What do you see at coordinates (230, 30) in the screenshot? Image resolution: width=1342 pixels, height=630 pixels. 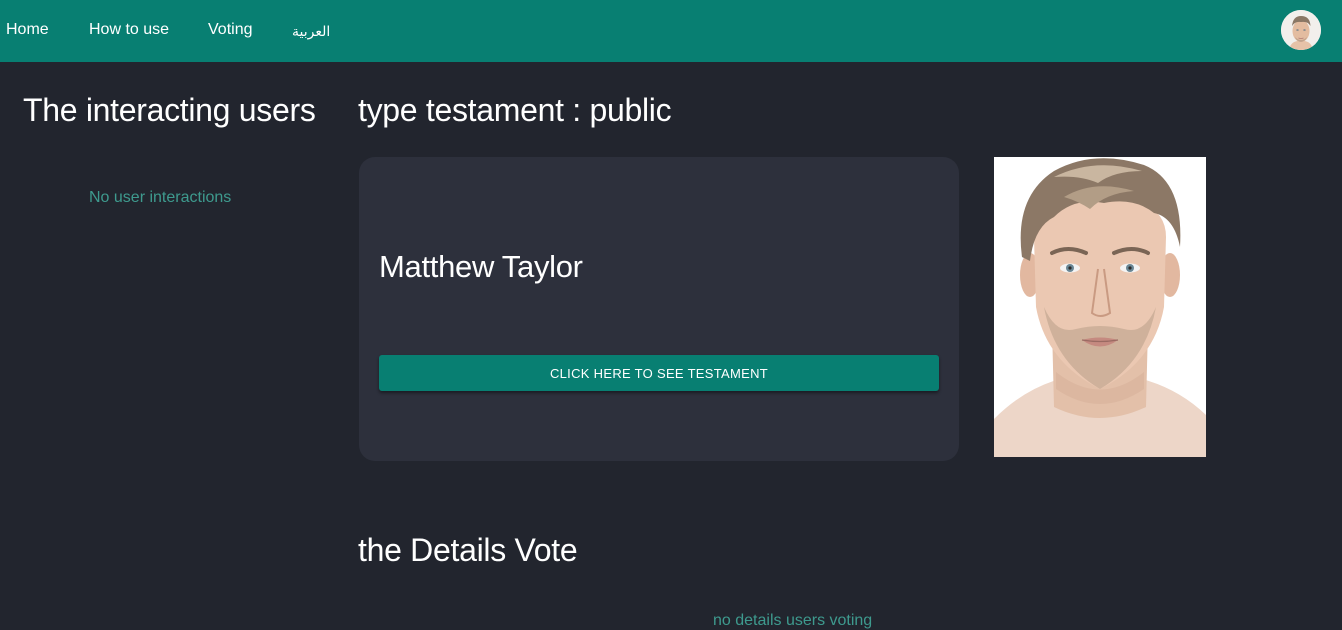 I see `nav-voting-link: Voting` at bounding box center [230, 30].